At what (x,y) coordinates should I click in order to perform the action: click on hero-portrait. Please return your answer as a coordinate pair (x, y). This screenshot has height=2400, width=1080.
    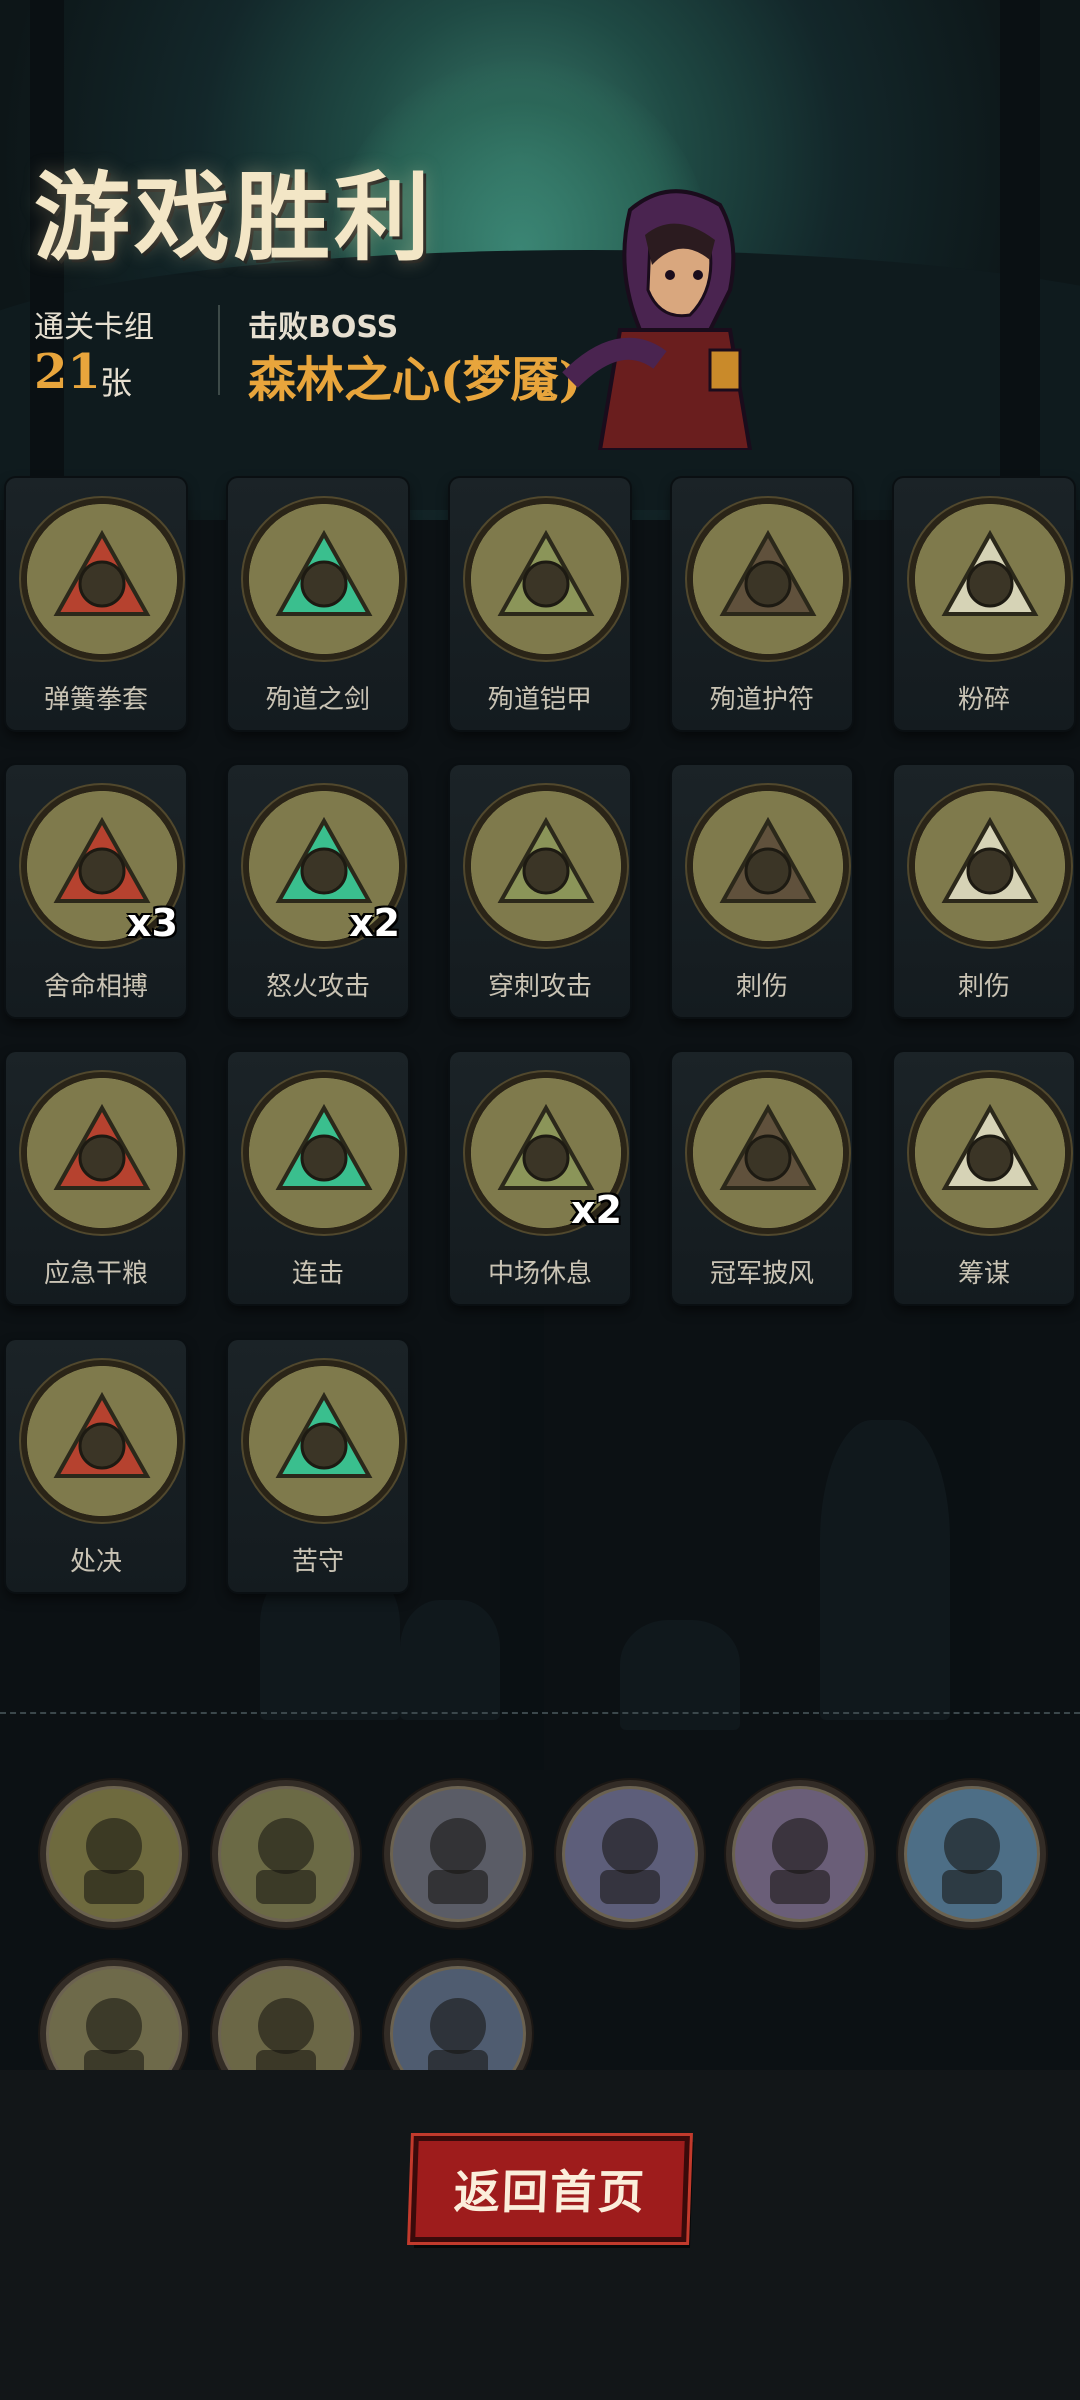
    Looking at the image, I should click on (670, 315).